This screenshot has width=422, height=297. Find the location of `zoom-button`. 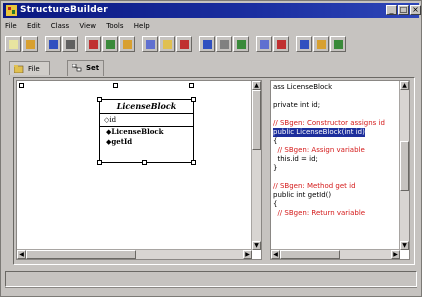

zoom-button is located at coordinates (224, 44).